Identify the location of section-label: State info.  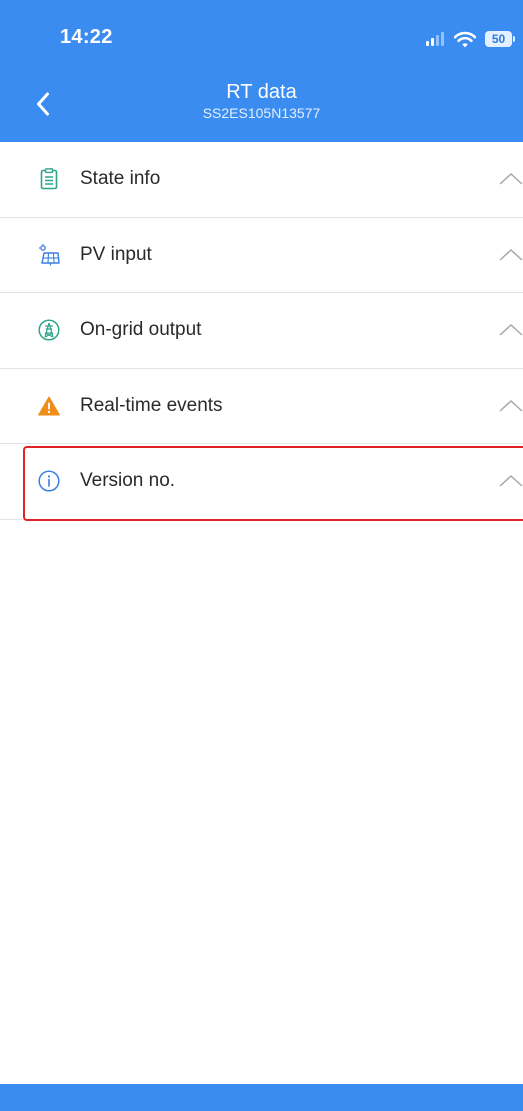
(120, 179).